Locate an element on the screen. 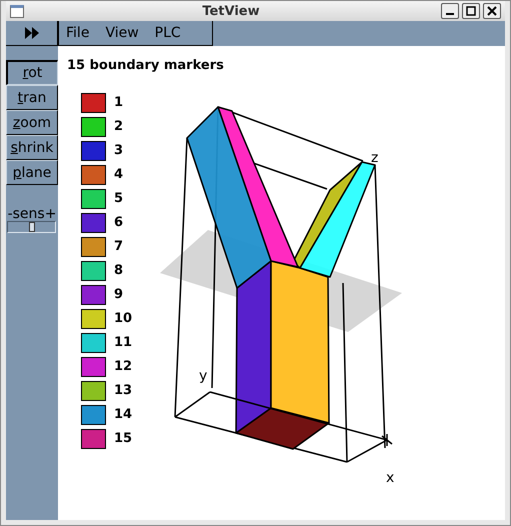  window-title: TetView is located at coordinates (231, 11).